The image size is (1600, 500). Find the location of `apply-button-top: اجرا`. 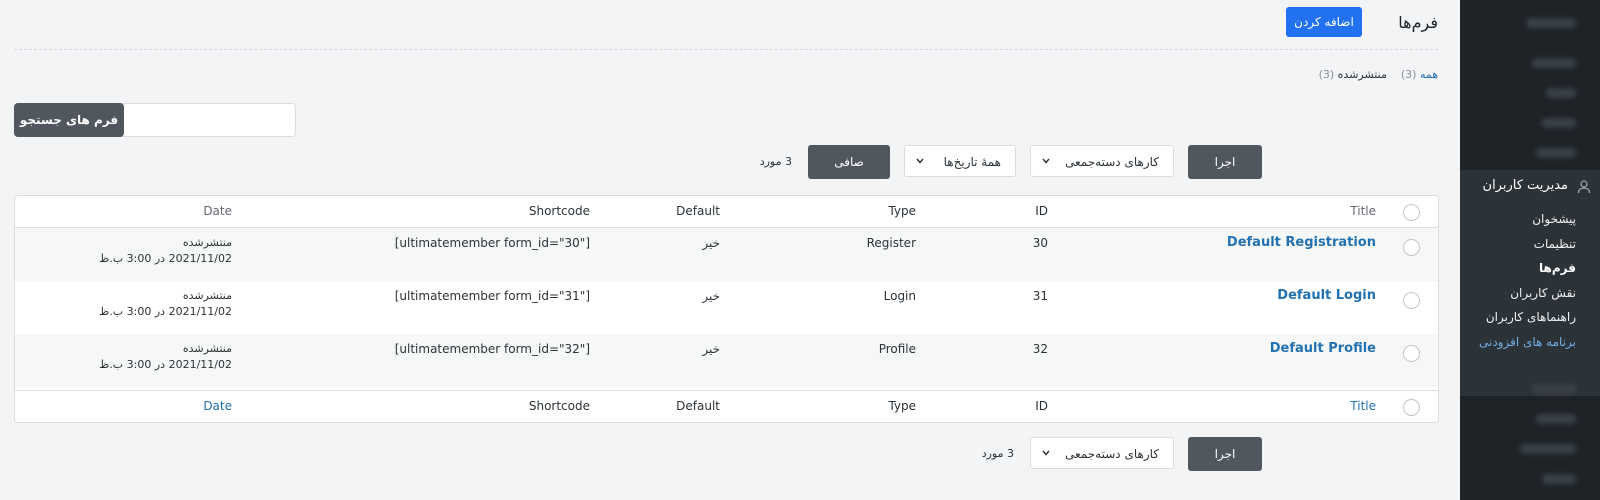

apply-button-top: اجرا is located at coordinates (1225, 162).